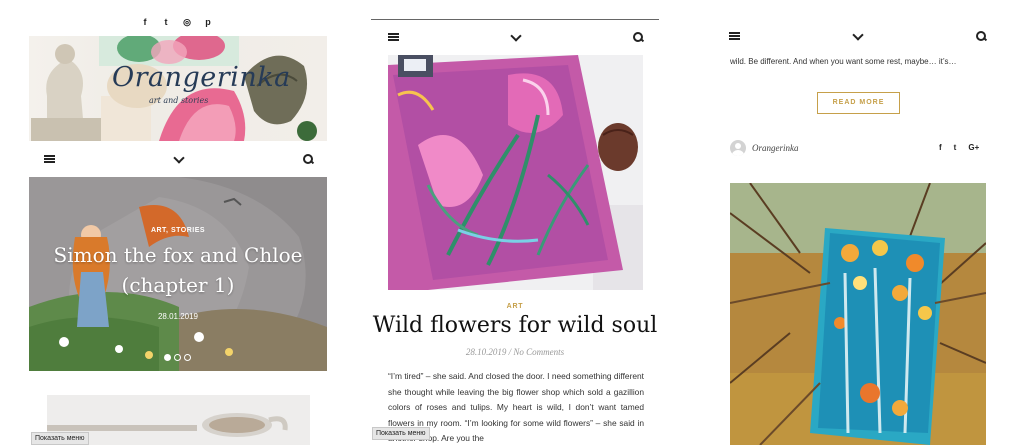 This screenshot has height=445, width=1024. I want to click on post-author: Orangerinka, so click(764, 148).